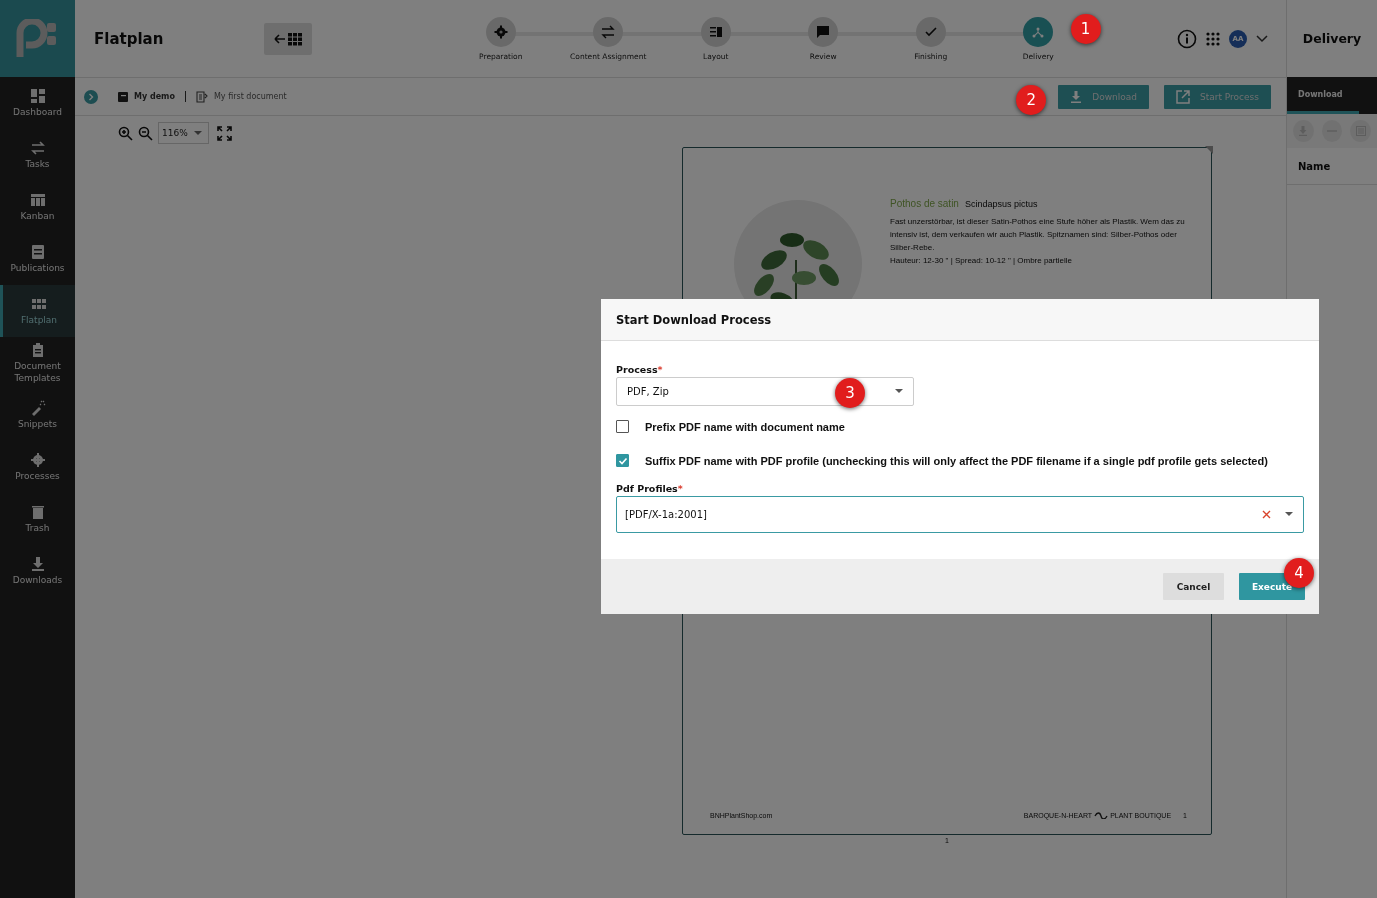 This screenshot has height=898, width=1377. I want to click on sidebar-item: Flatplan, so click(37, 311).